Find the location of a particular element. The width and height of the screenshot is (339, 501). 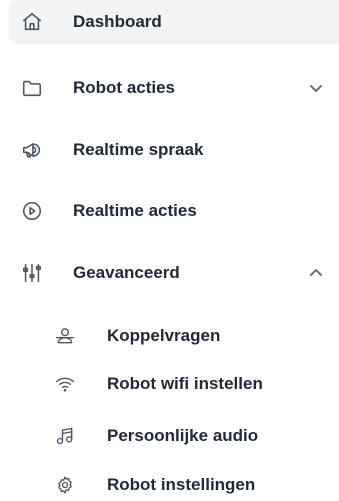

sub-item-robot-instellingen: Robot instellingen is located at coordinates (189, 484).